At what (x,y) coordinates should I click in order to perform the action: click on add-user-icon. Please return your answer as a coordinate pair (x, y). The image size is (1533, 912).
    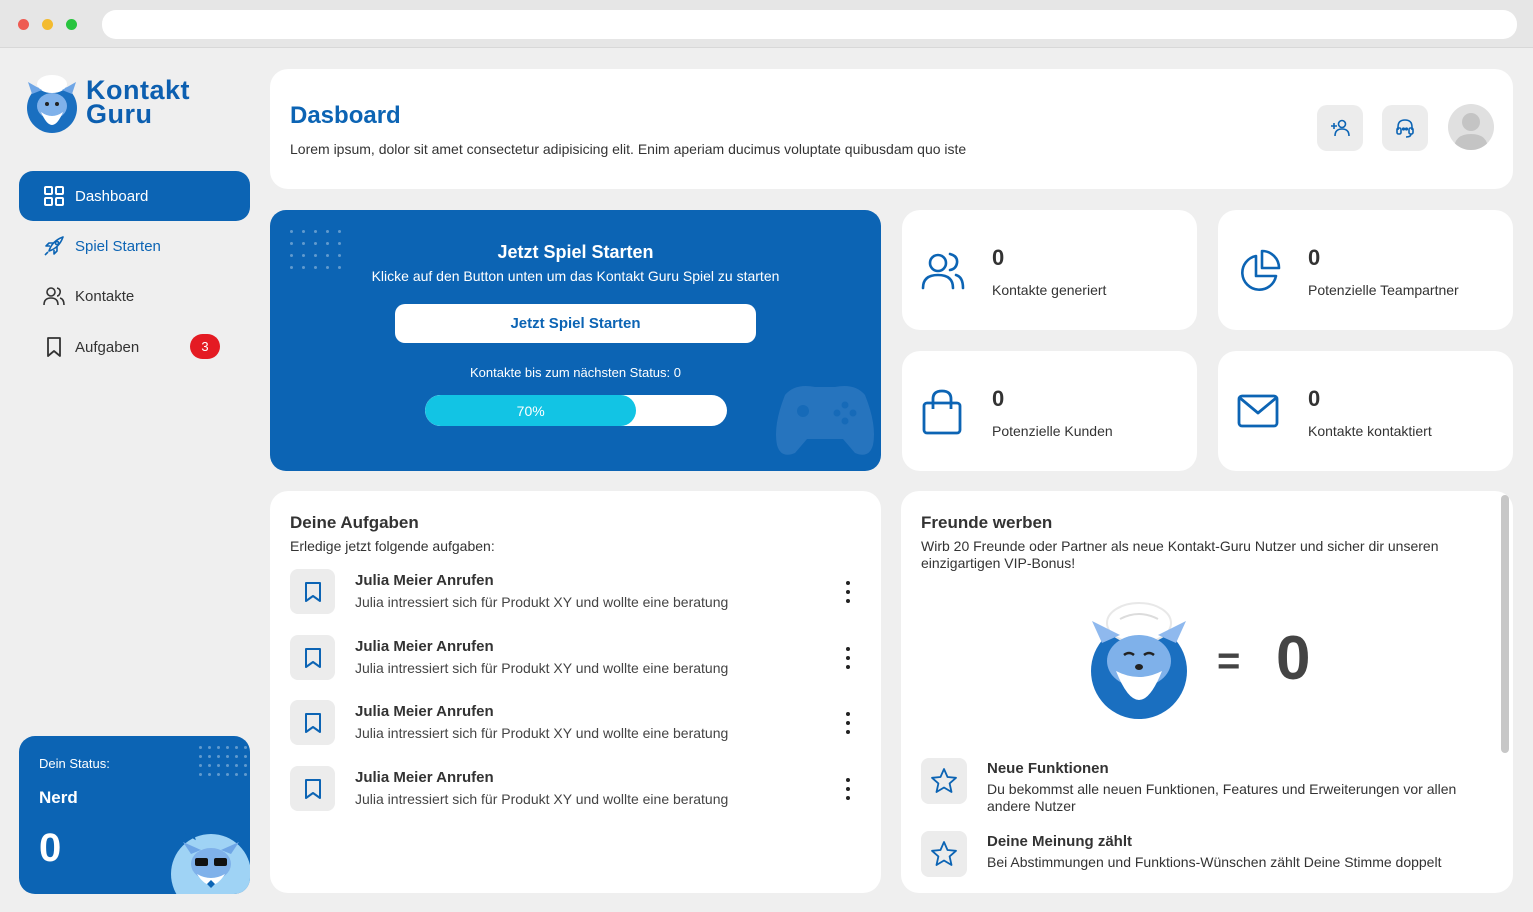
    Looking at the image, I should click on (1340, 128).